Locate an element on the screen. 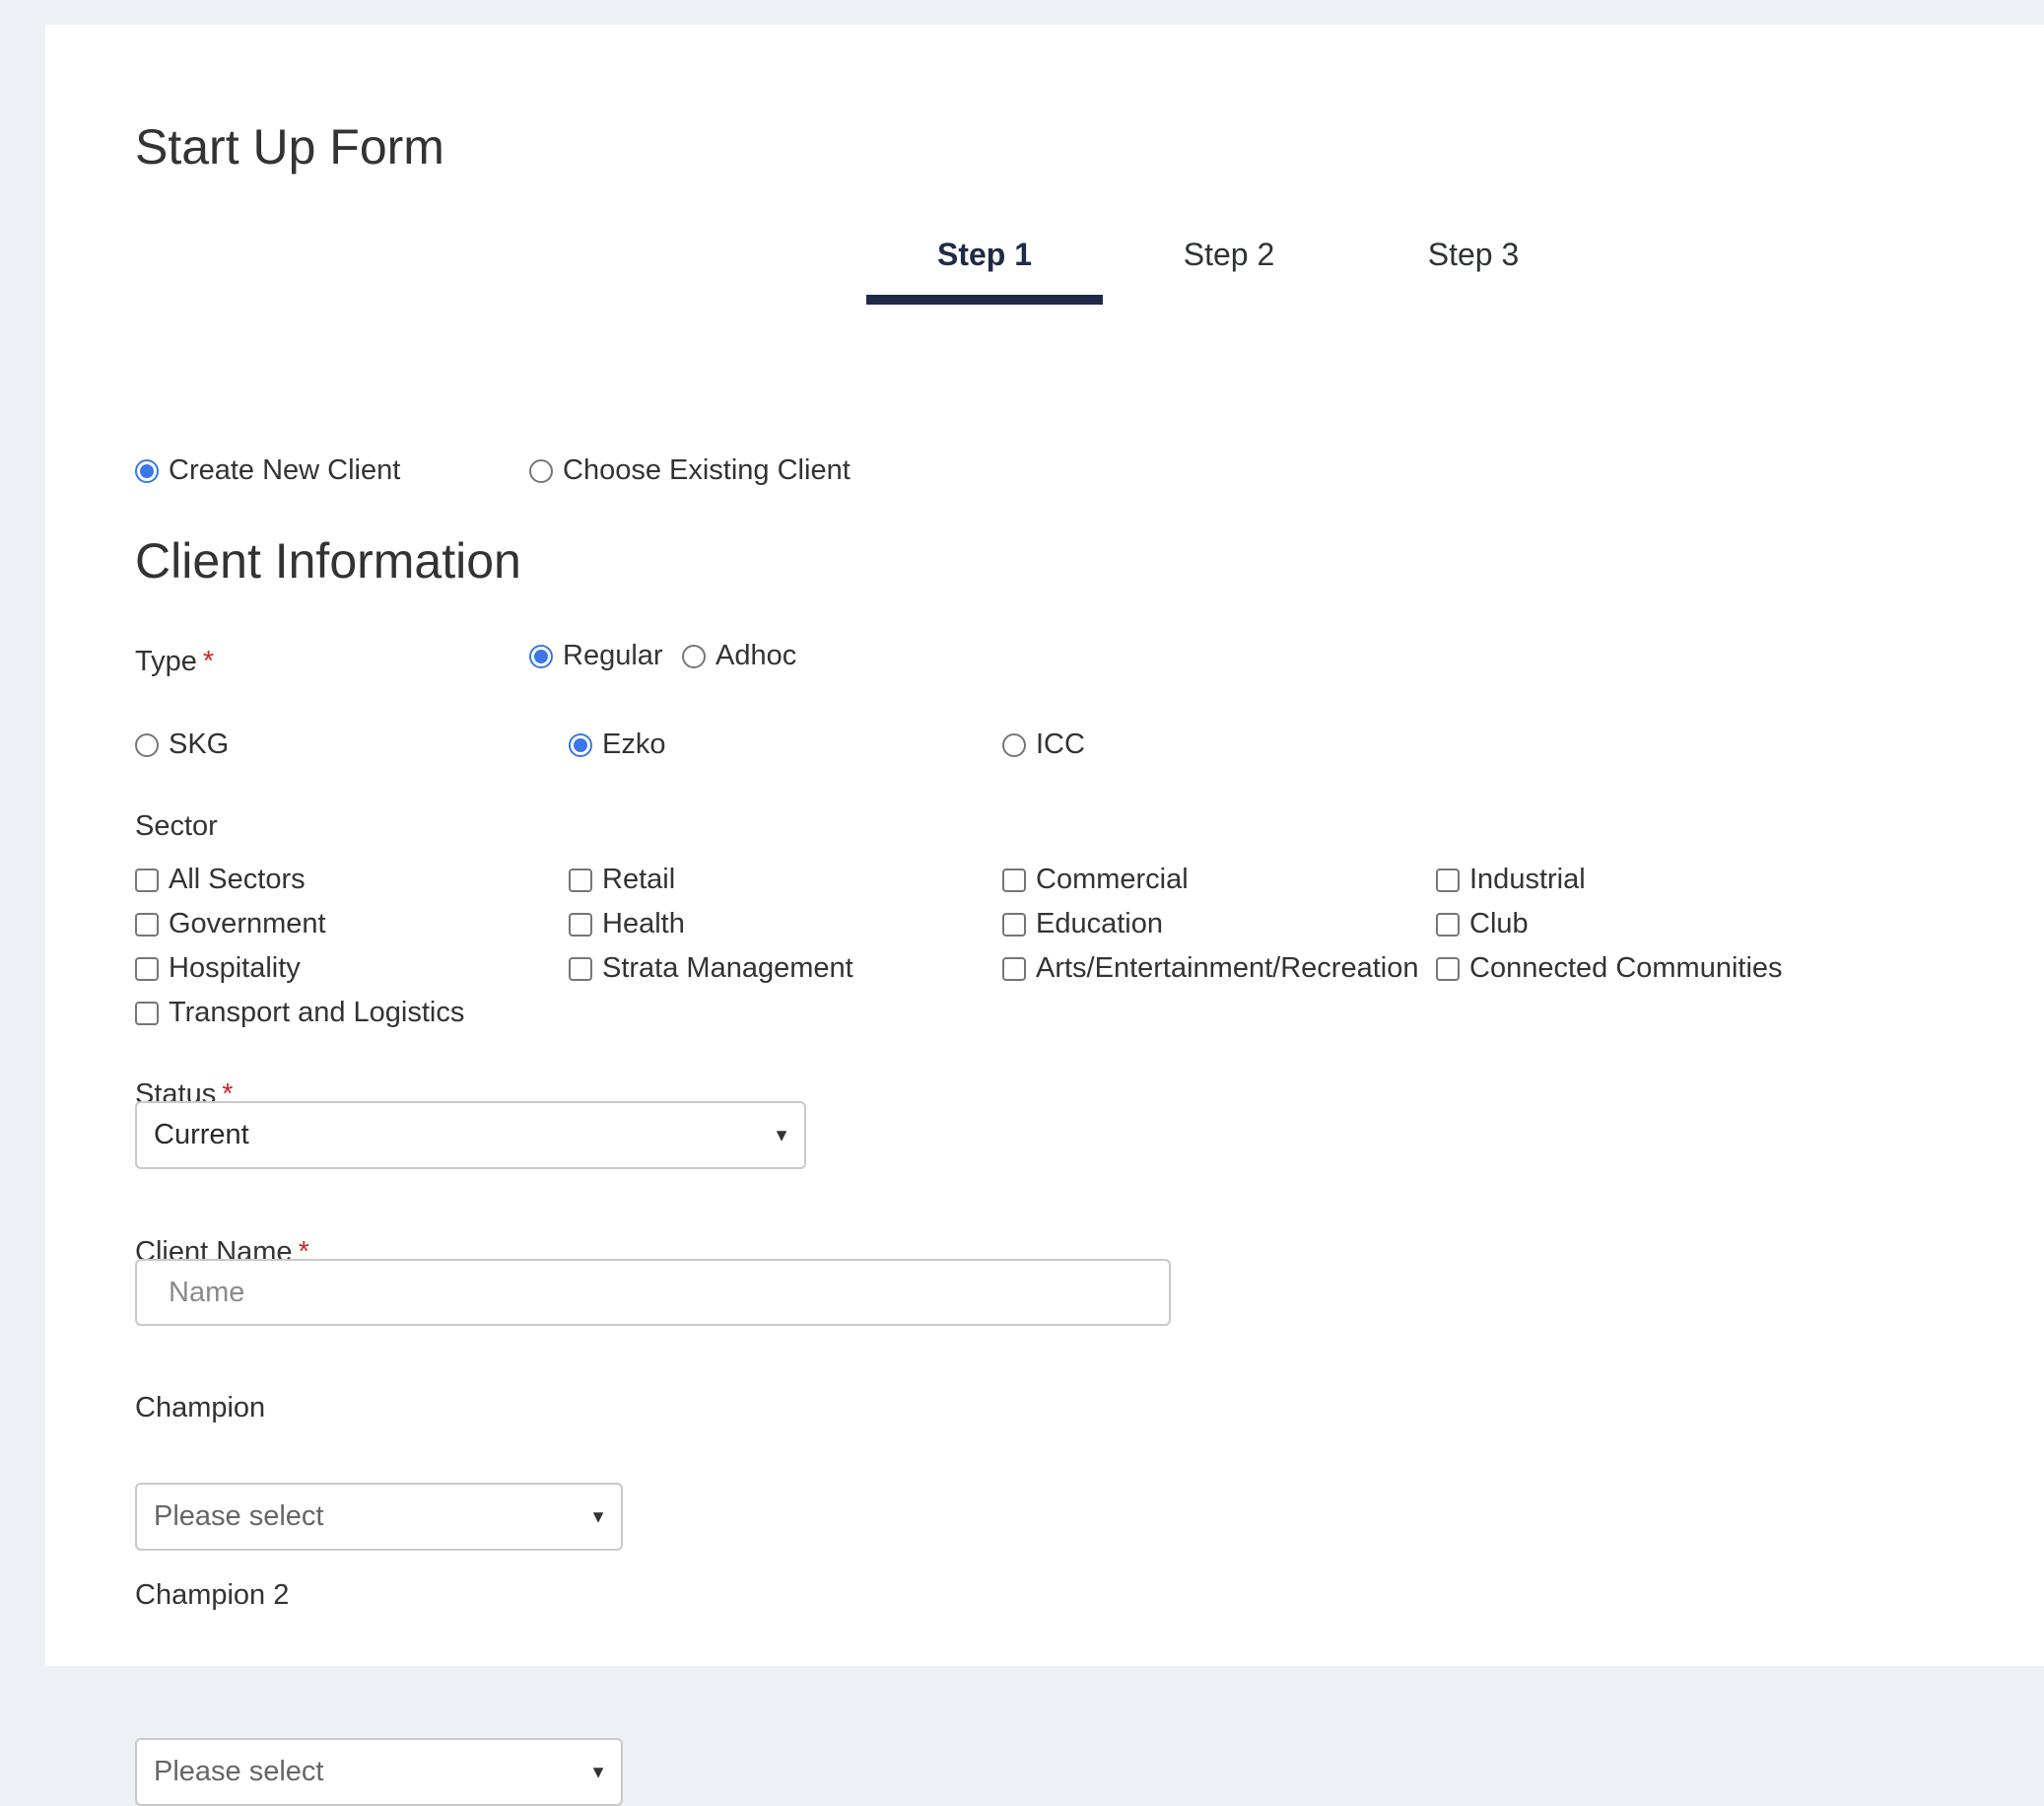 Image resolution: width=2044 pixels, height=1806 pixels. sector-option-label: Education is located at coordinates (1099, 923).